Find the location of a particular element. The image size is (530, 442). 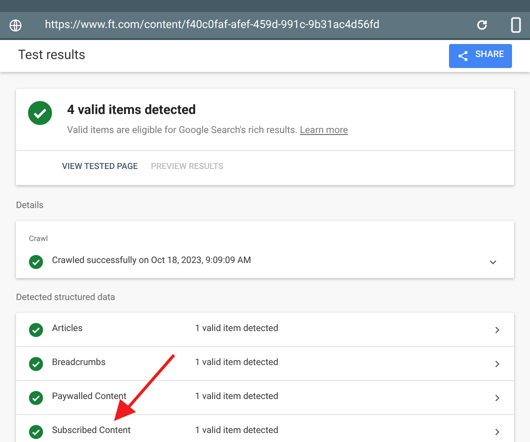

item-name: Articles is located at coordinates (68, 329).